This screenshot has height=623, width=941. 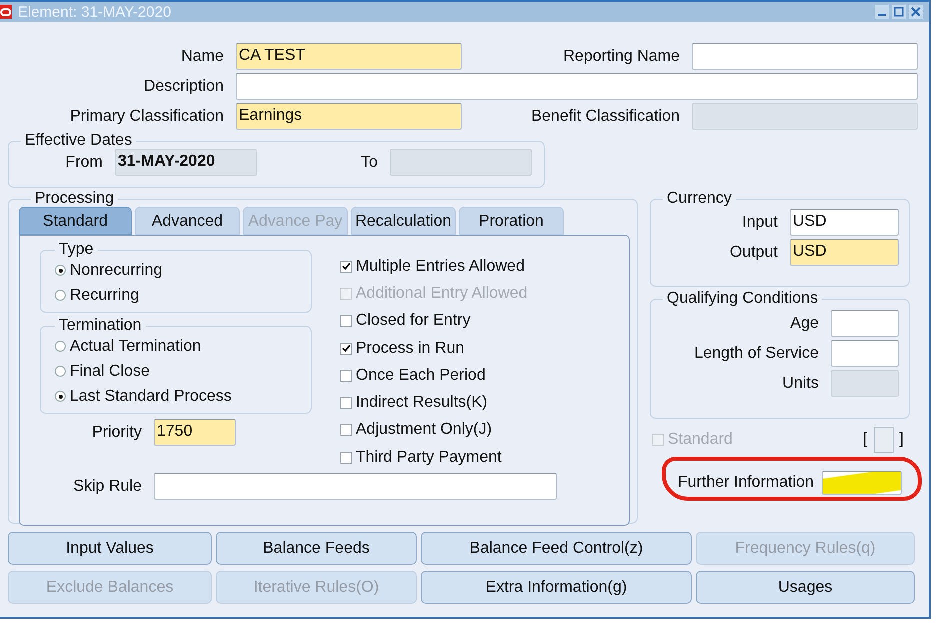 What do you see at coordinates (884, 440) in the screenshot?
I see `flexfield-box` at bounding box center [884, 440].